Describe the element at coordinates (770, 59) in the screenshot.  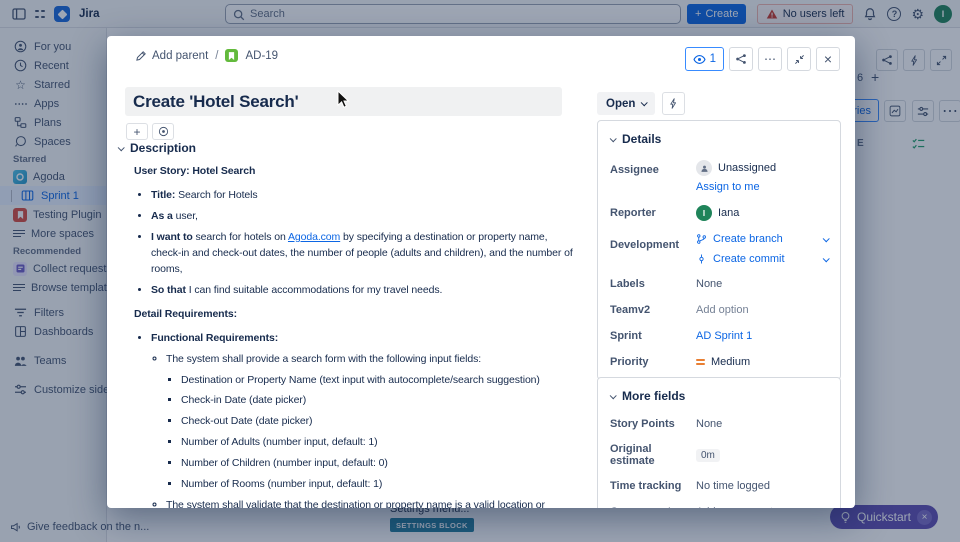
I see `more-actions-button: ⋯` at that location.